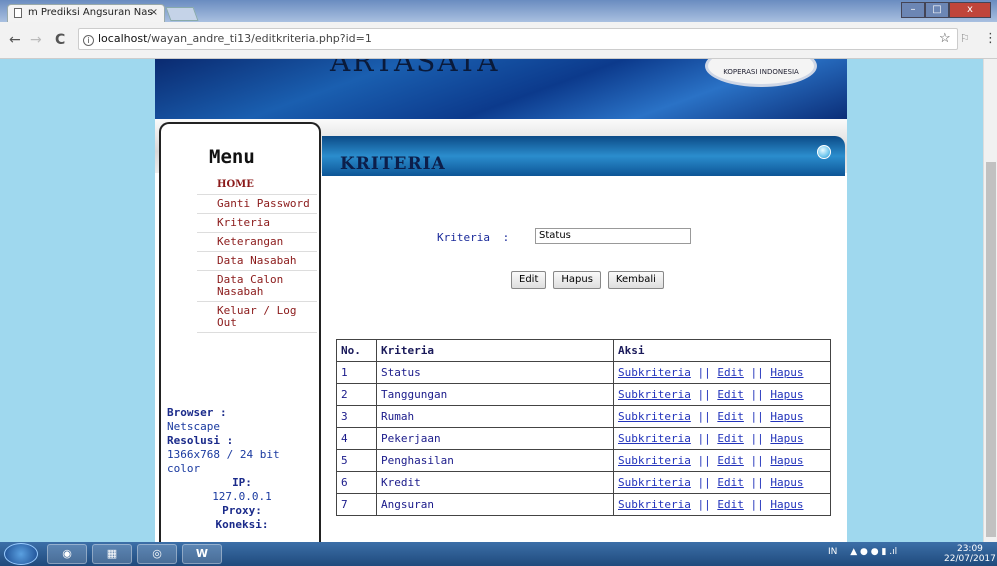  Describe the element at coordinates (60, 40) in the screenshot. I see `reload-icon: C` at that location.